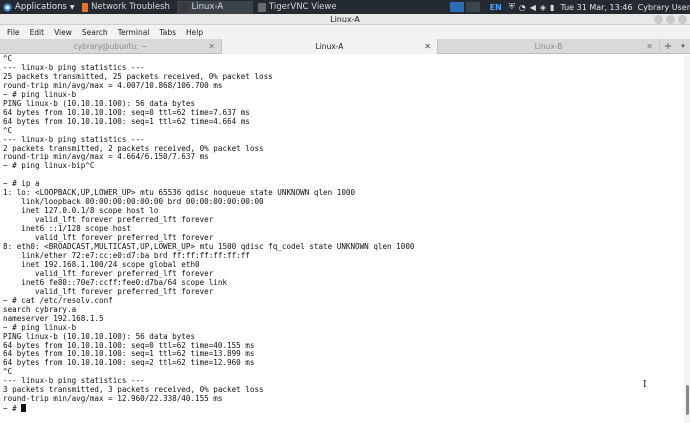  I want to click on taskbar-item-label: TigerVNC Viewer, so click(302, 7).